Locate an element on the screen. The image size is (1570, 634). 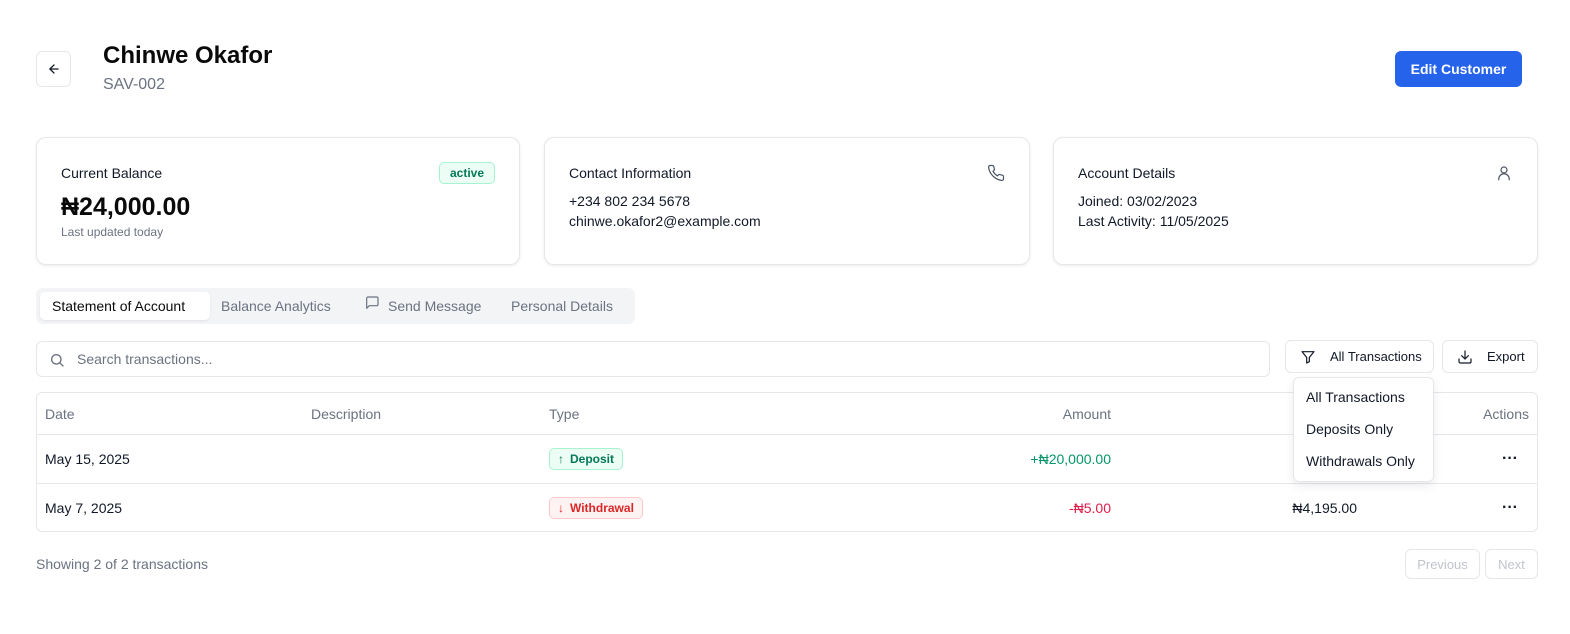
column-header-description: Description is located at coordinates (346, 414).